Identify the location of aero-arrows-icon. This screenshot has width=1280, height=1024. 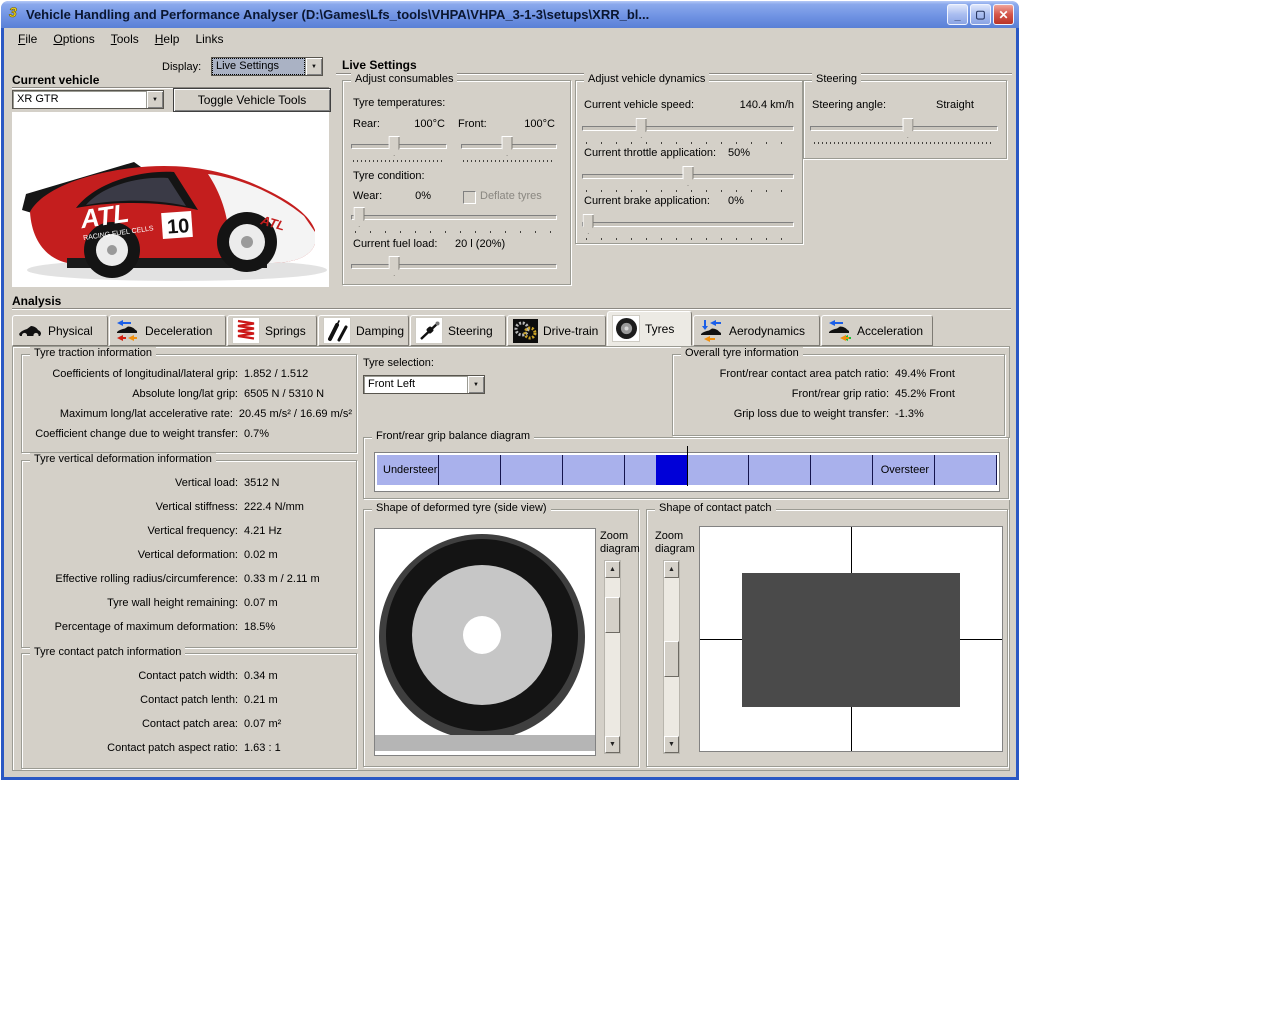
(711, 330).